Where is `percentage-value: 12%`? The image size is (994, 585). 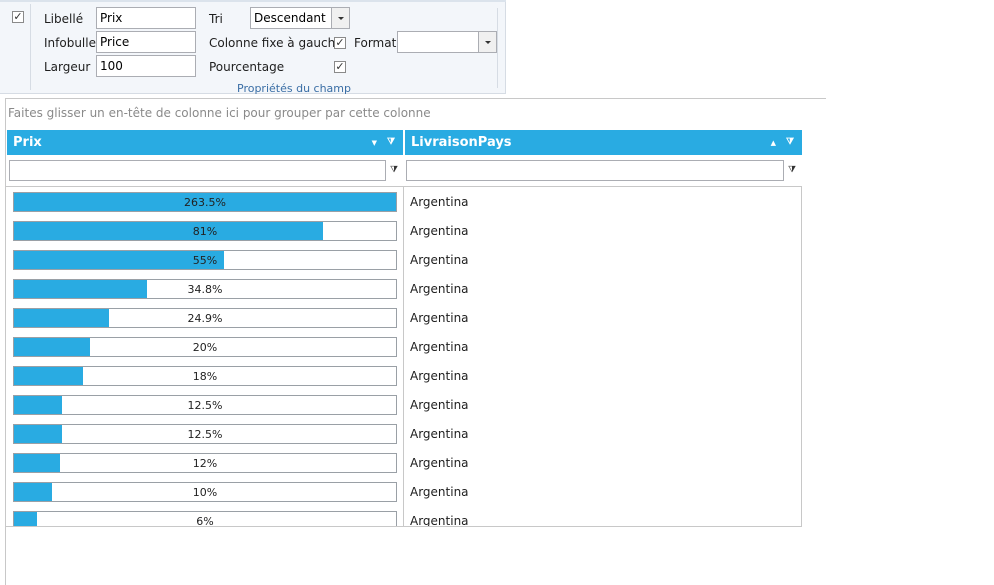
percentage-value: 12% is located at coordinates (205, 463).